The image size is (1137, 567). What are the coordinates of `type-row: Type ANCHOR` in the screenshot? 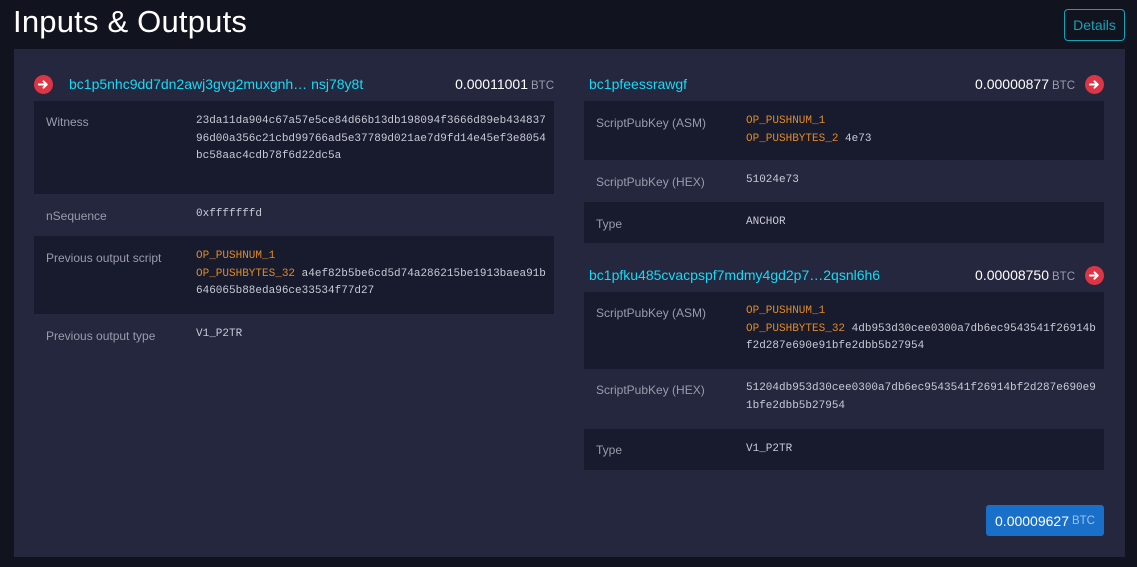 It's located at (844, 222).